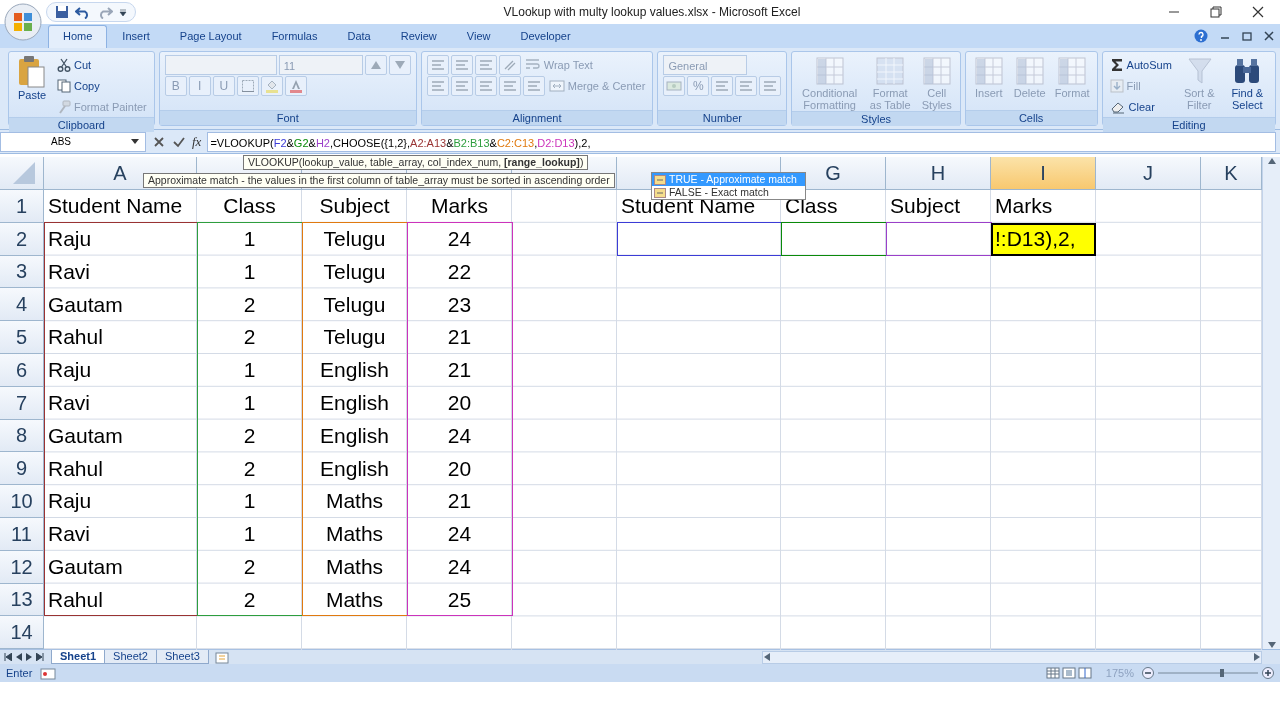 This screenshot has height=720, width=1280. I want to click on function-tooltip: VLOOKUP(lookup_value, table_array, col_index_num, [range_lookup]), so click(416, 162).